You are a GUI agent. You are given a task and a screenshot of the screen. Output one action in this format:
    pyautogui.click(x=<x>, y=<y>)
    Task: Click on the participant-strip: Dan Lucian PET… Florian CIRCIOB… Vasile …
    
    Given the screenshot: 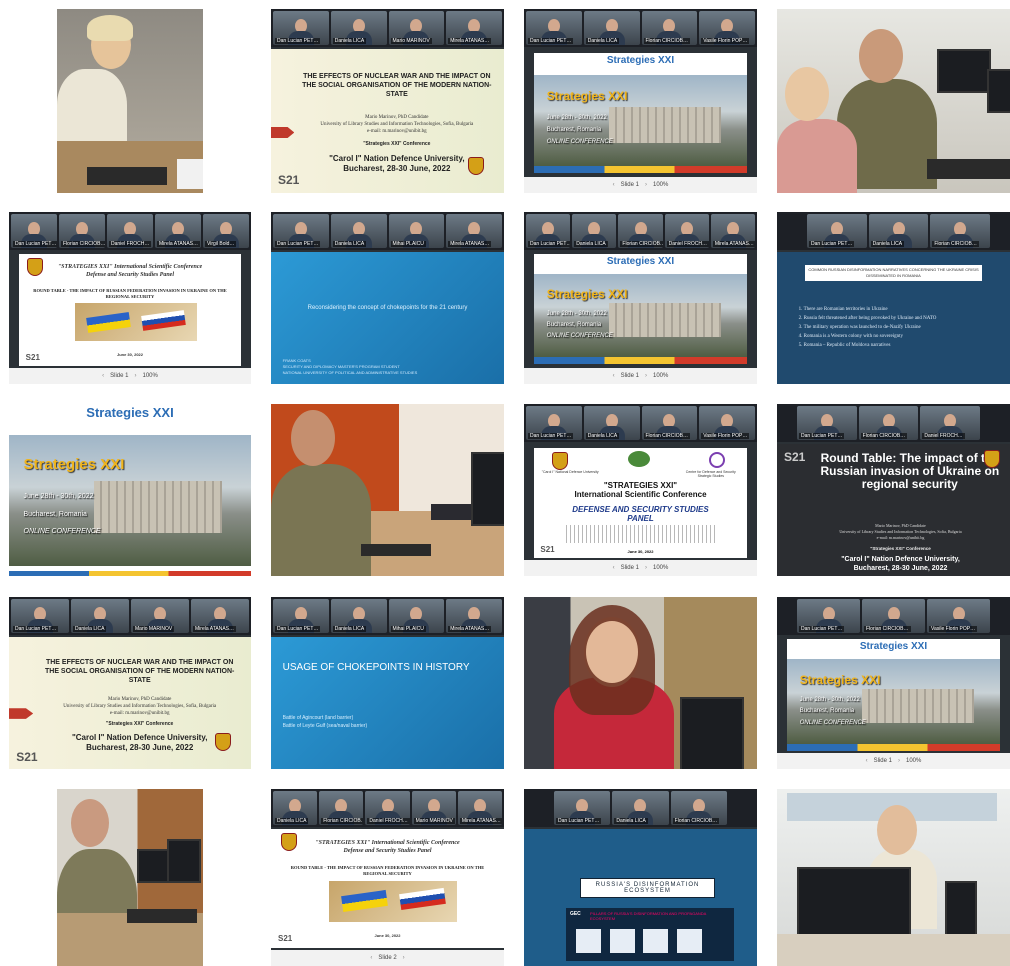 What is the action you would take?
    pyautogui.click(x=893, y=616)
    